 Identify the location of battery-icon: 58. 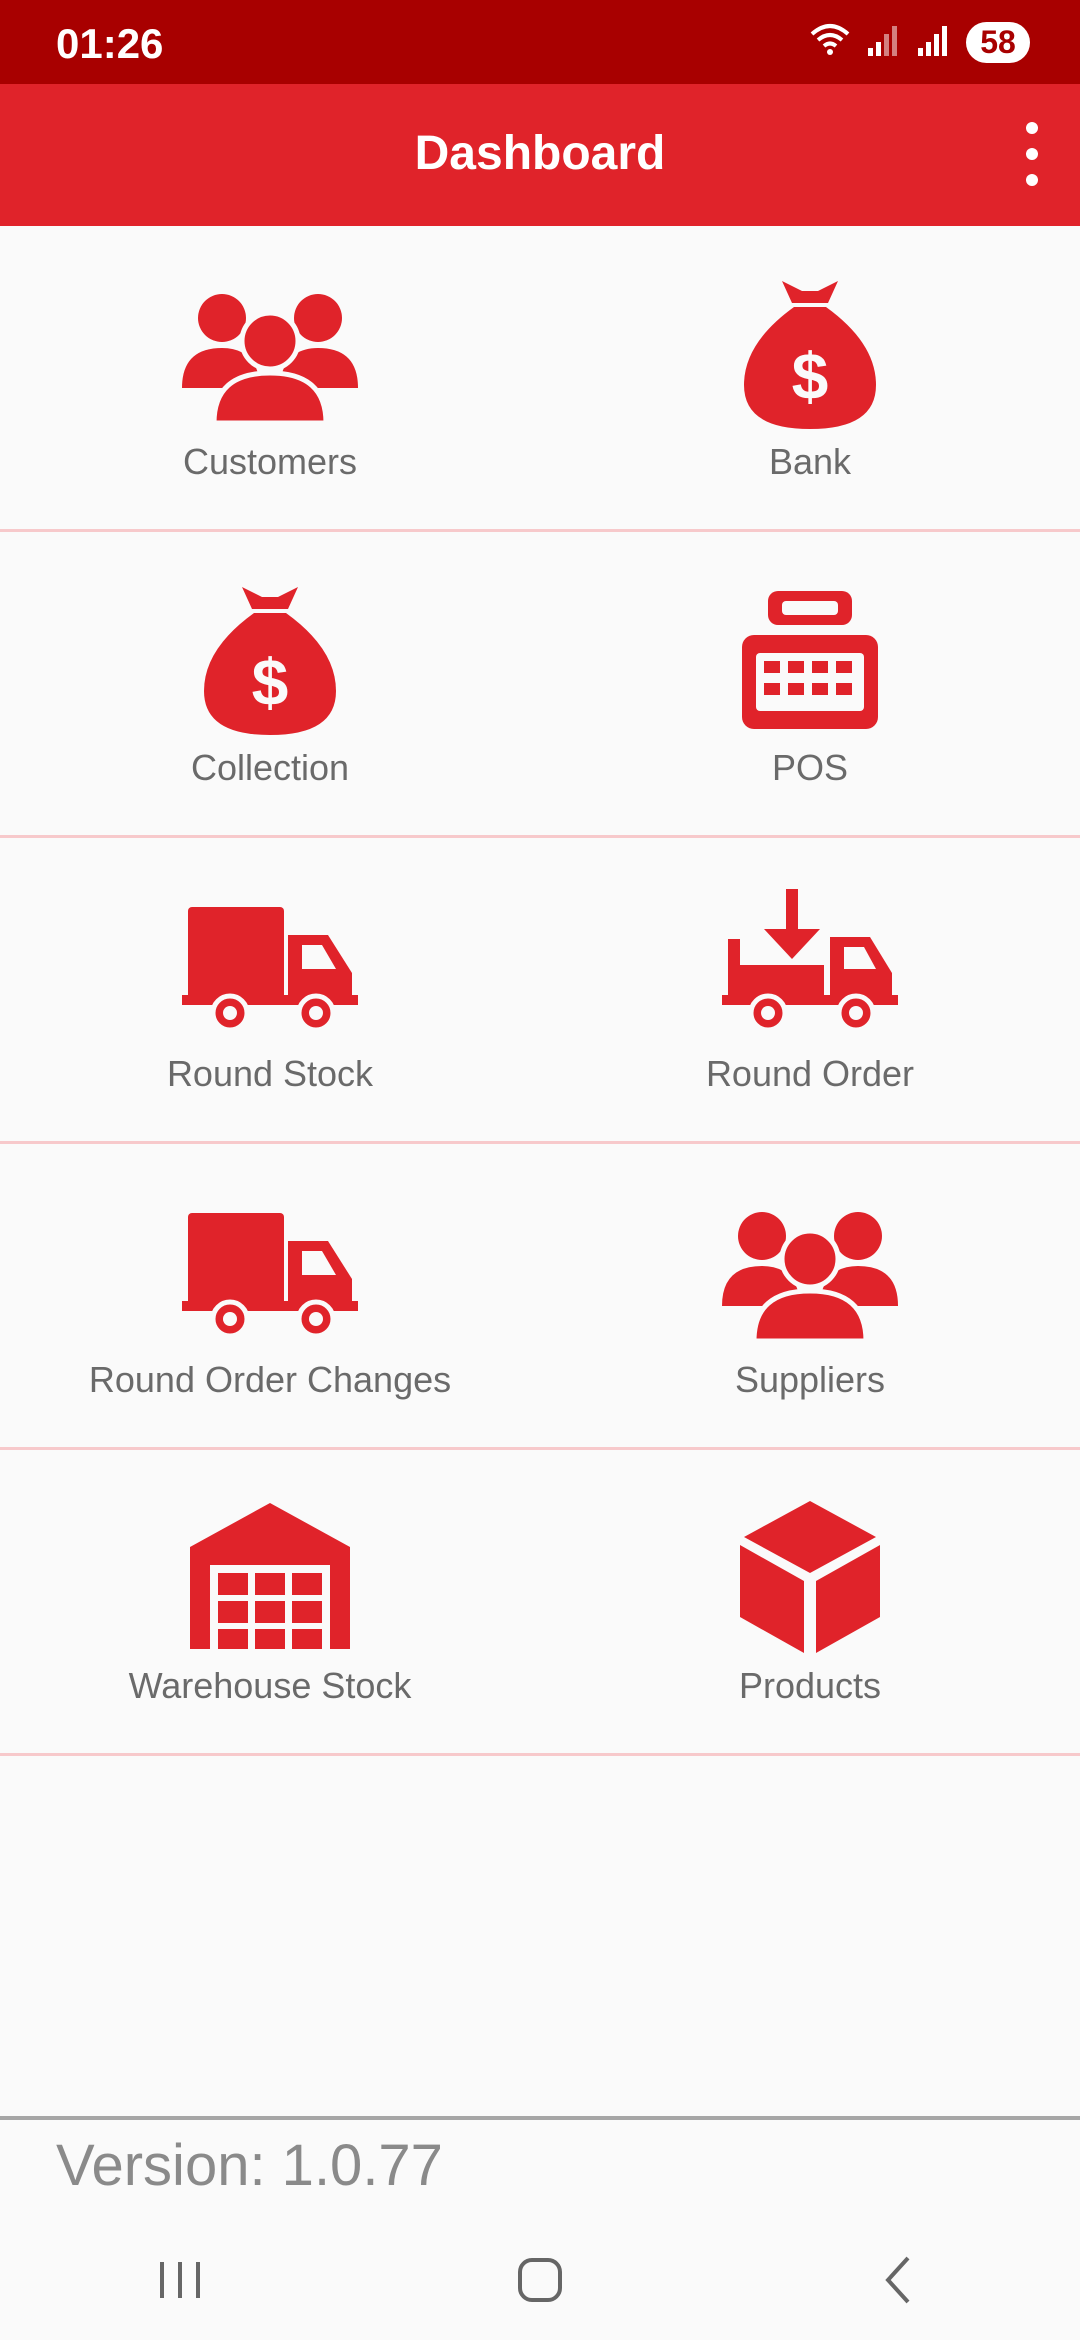
(998, 42).